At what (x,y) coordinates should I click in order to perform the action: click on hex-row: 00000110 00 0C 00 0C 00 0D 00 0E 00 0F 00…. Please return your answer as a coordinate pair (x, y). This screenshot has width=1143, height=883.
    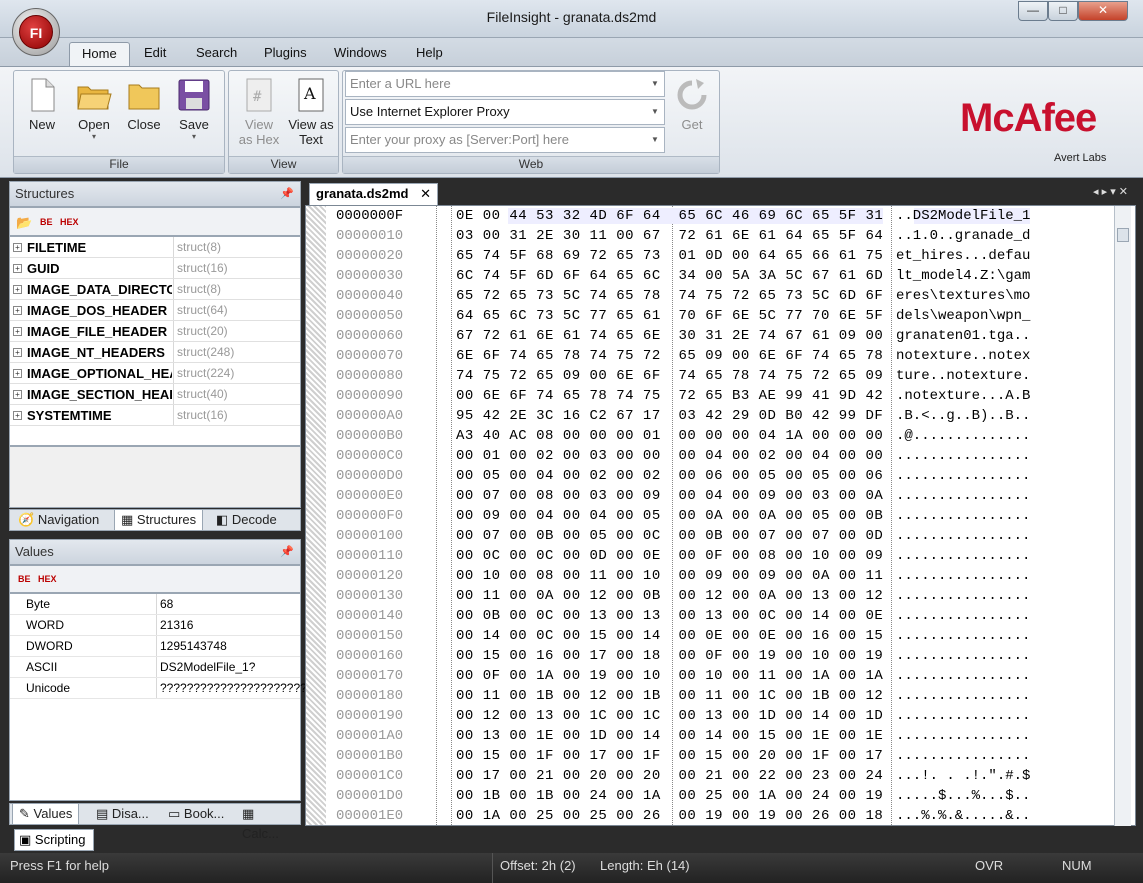
    Looking at the image, I should click on (708, 556).